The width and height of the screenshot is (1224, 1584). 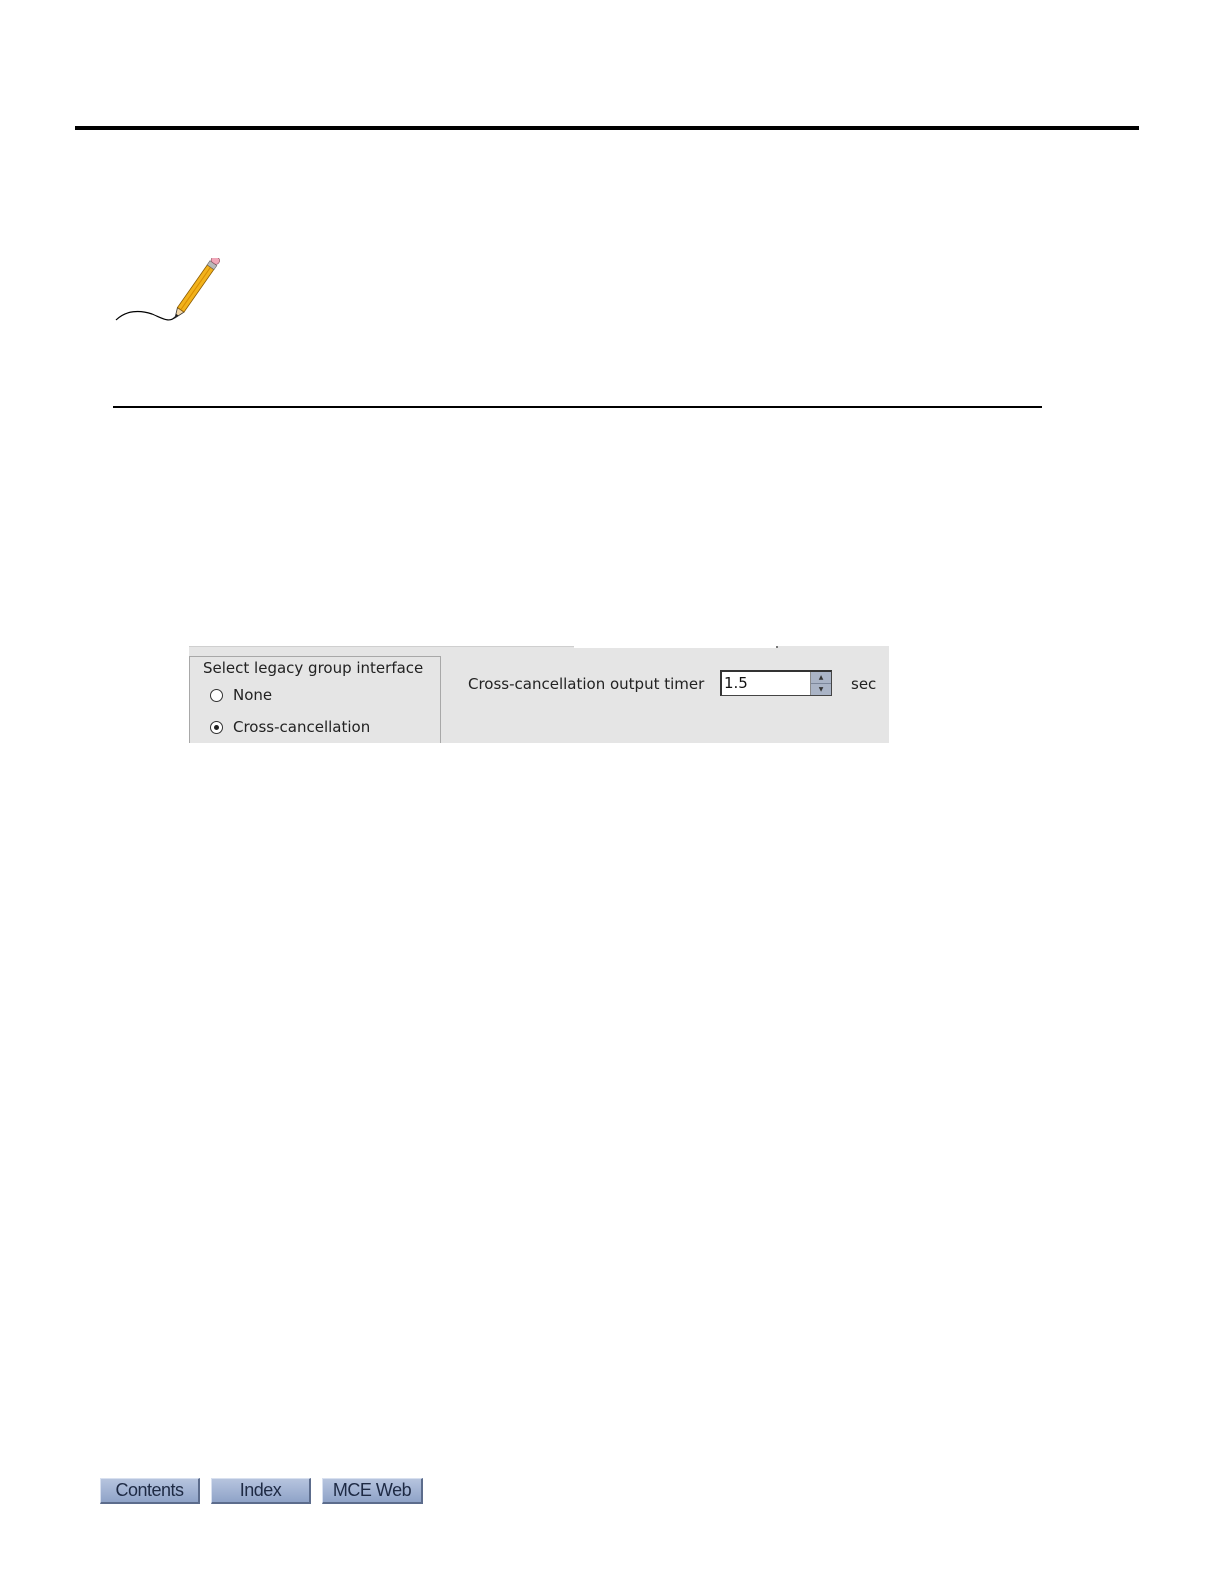 I want to click on note-divider, so click(x=577, y=407).